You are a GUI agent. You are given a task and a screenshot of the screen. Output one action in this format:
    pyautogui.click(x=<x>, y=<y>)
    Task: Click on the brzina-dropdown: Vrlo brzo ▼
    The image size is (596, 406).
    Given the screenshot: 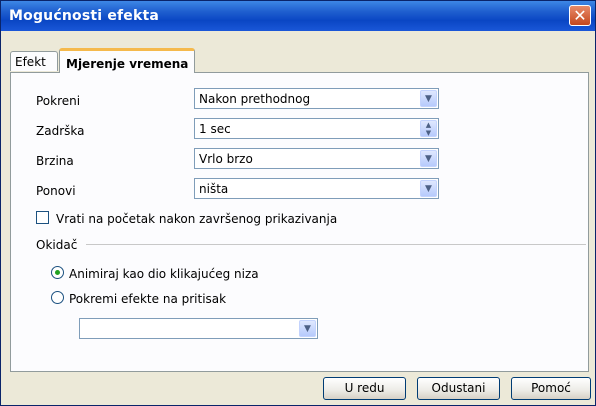 What is the action you would take?
    pyautogui.click(x=316, y=158)
    